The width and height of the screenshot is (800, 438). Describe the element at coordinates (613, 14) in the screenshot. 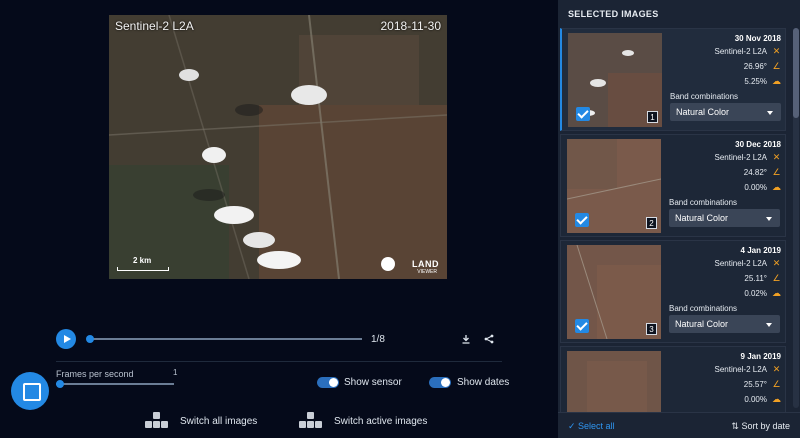

I see `panel-title: SELECTED IMAGES` at that location.